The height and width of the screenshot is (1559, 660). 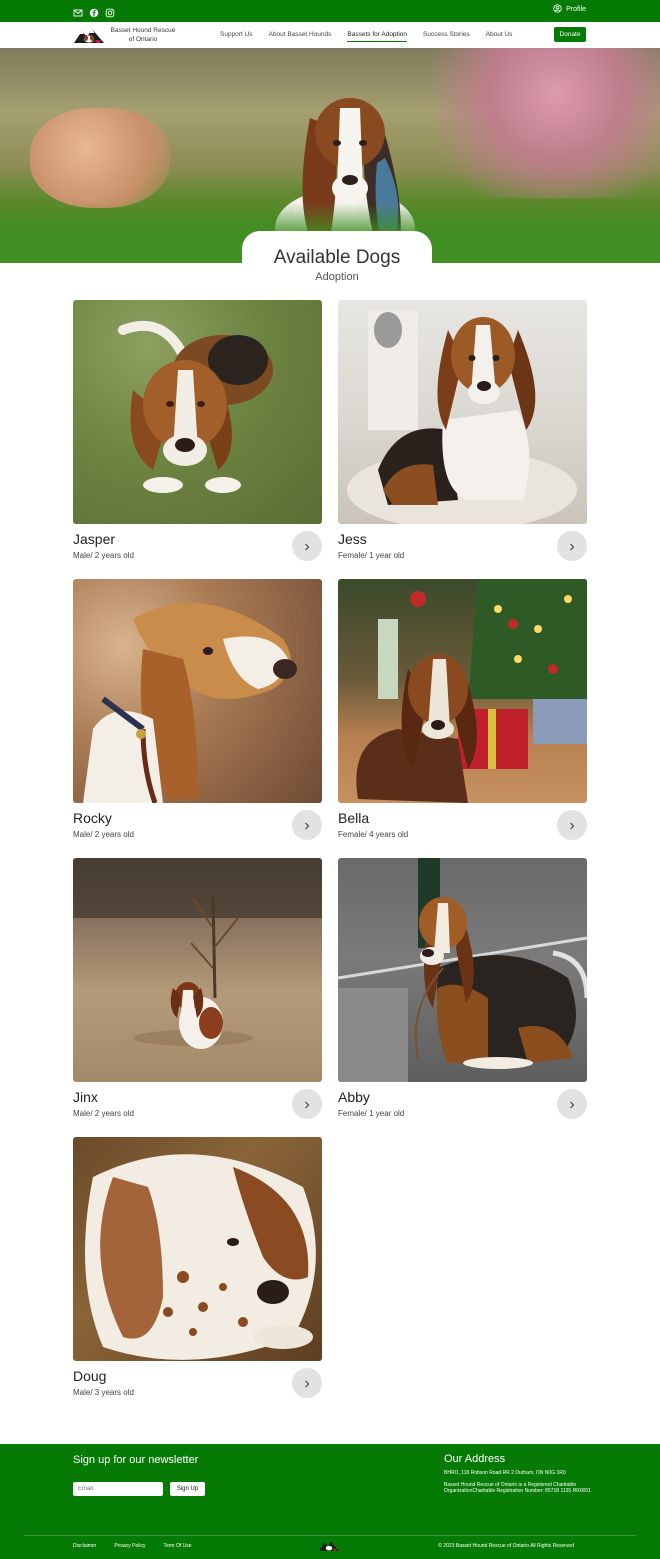 I want to click on dog-card-abby: Abby Female/ 1 year old, so click(x=462, y=990).